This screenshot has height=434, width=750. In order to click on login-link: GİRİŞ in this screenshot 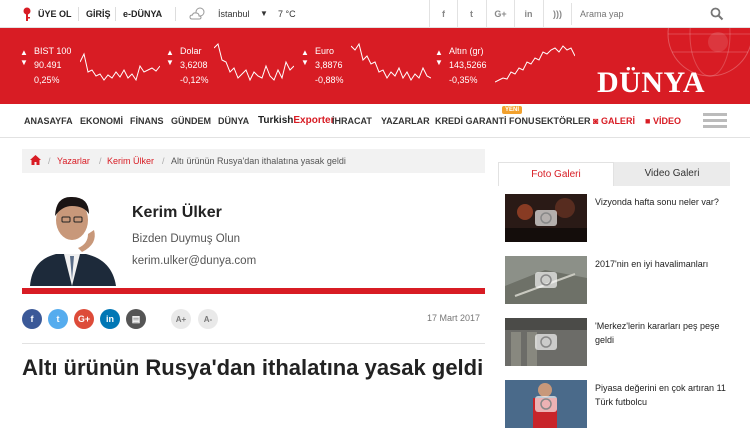, I will do `click(98, 14)`.